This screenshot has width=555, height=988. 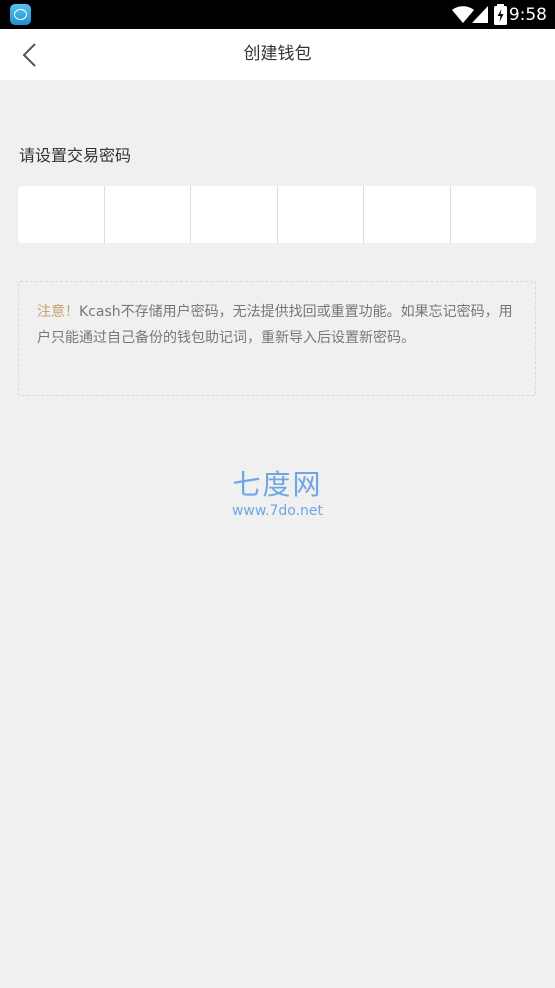 What do you see at coordinates (500, 14) in the screenshot?
I see `battery-charging-icon` at bounding box center [500, 14].